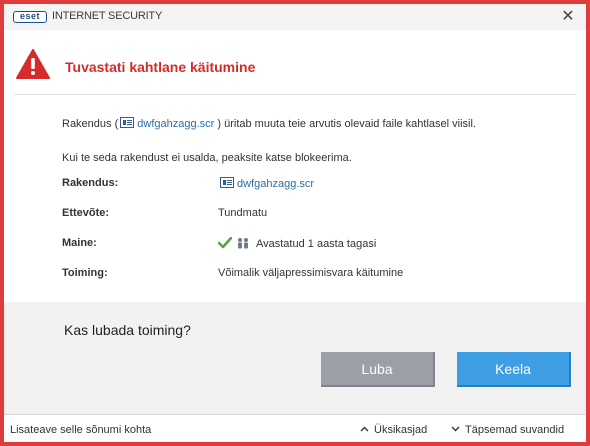 This screenshot has height=446, width=590. I want to click on details-toggle: Üksikasjad, so click(393, 430).